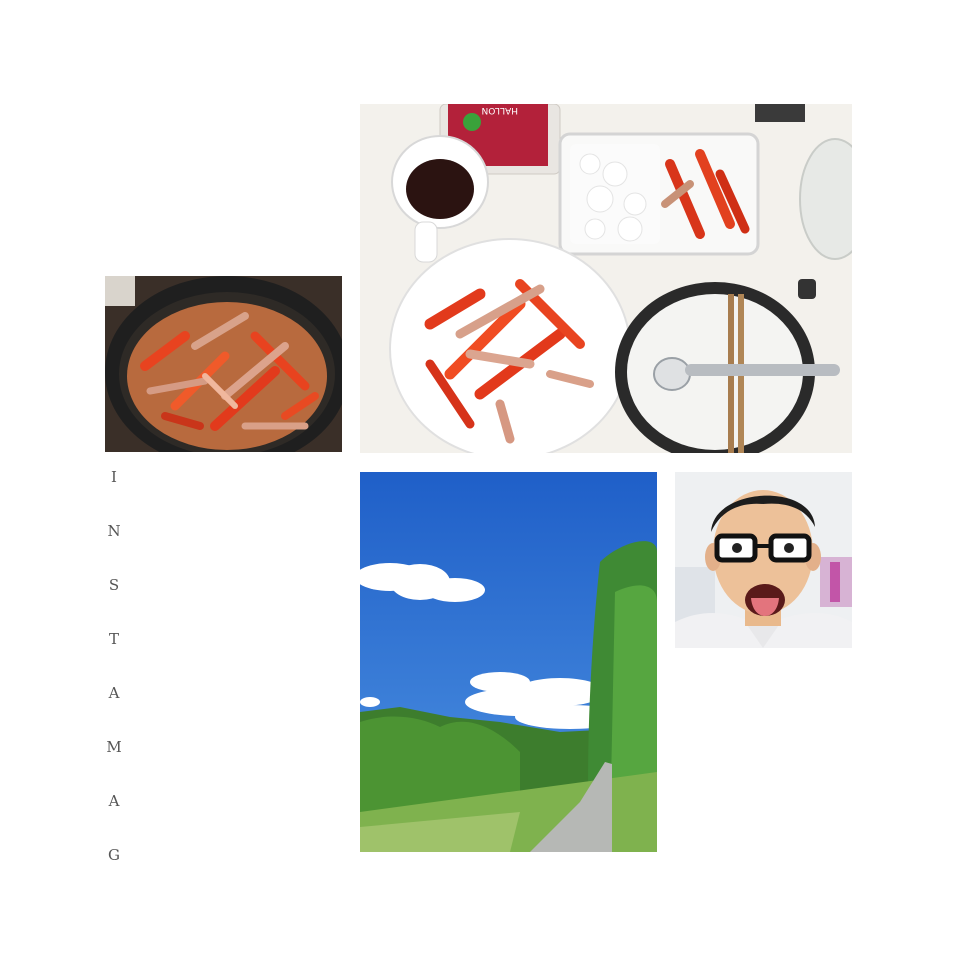 The width and height of the screenshot is (960, 960). What do you see at coordinates (114, 477) in the screenshot?
I see `watermark-letter: I` at bounding box center [114, 477].